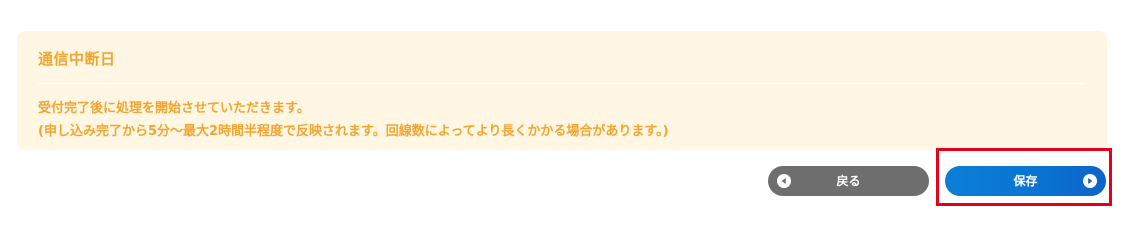 The width and height of the screenshot is (1132, 240). What do you see at coordinates (77, 59) in the screenshot?
I see `notice-title: 通信中断日` at bounding box center [77, 59].